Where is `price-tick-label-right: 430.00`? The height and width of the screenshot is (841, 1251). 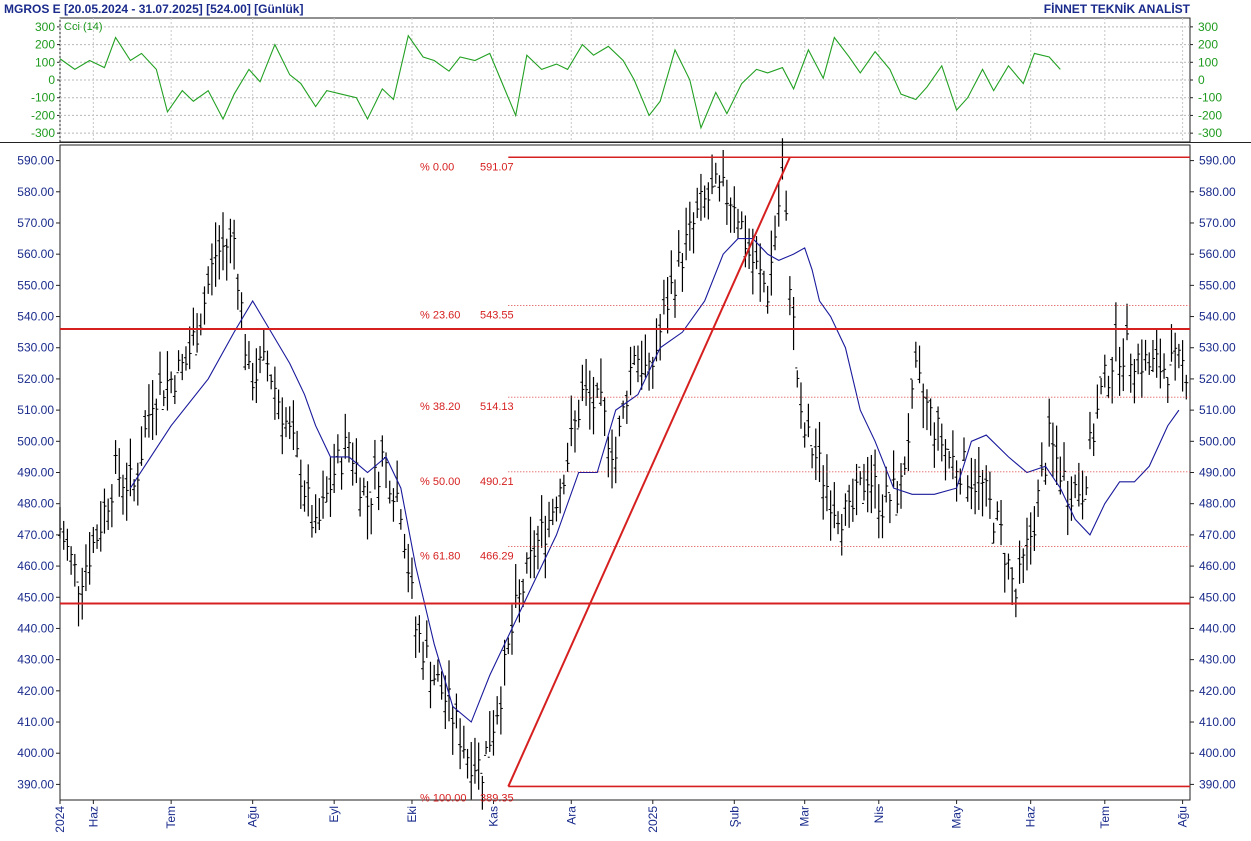
price-tick-label-right: 430.00 is located at coordinates (1217, 660).